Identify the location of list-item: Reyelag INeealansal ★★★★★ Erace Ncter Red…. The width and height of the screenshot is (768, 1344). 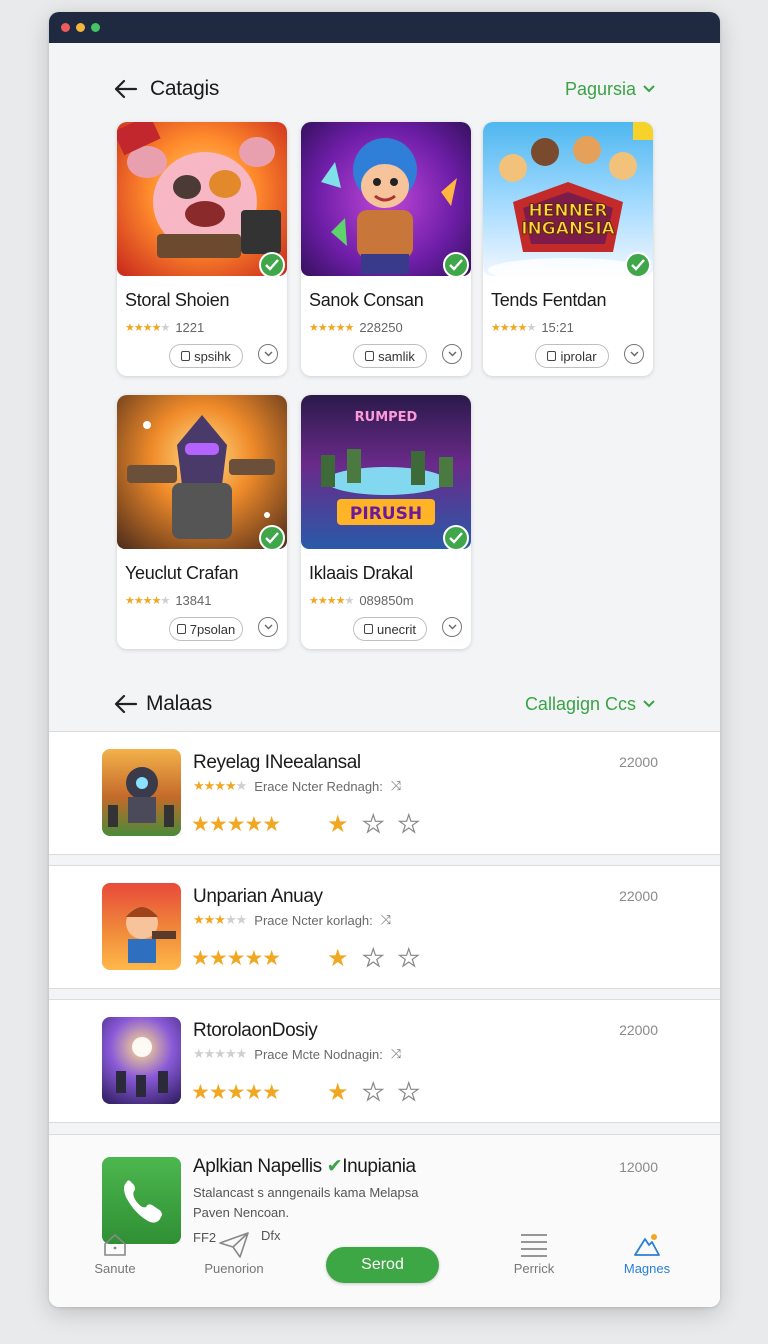
(384, 793).